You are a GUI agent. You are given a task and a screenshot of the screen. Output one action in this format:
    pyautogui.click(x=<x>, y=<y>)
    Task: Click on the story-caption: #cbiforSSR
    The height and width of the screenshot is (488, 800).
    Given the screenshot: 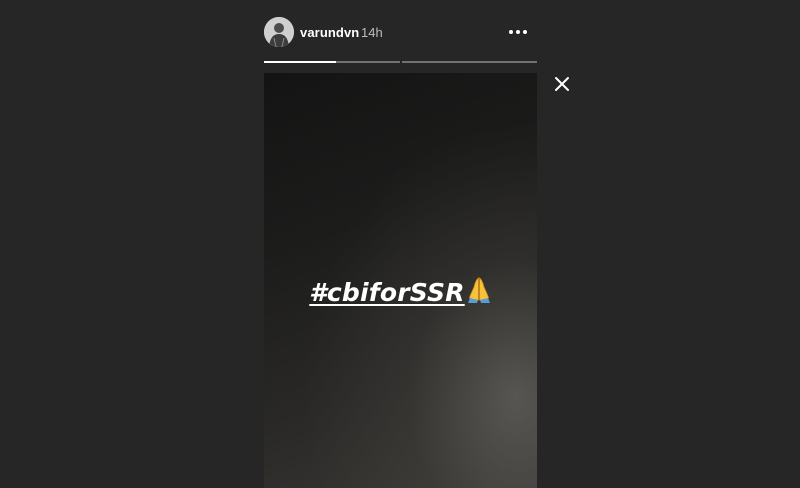 What is the action you would take?
    pyautogui.click(x=400, y=292)
    